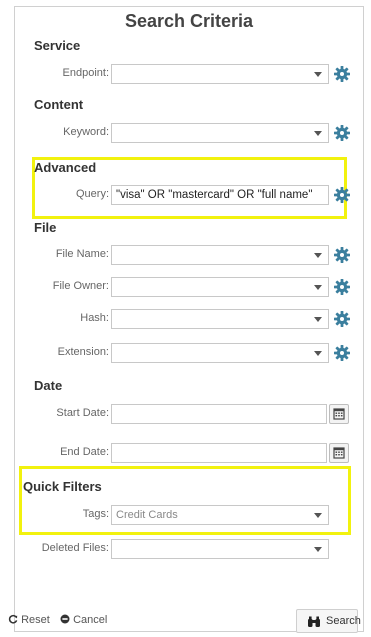  What do you see at coordinates (220, 133) in the screenshot?
I see `keyword-select` at bounding box center [220, 133].